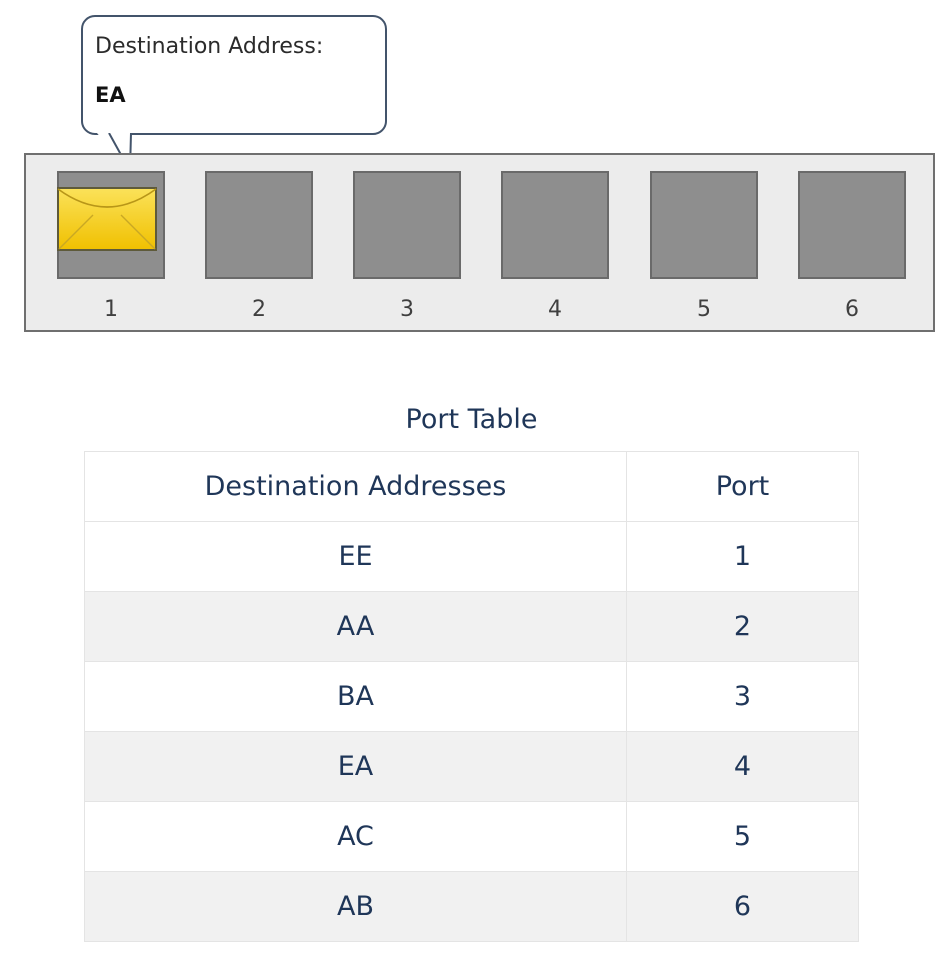 This screenshot has width=945, height=956. I want to click on address-cell: BA, so click(355, 696).